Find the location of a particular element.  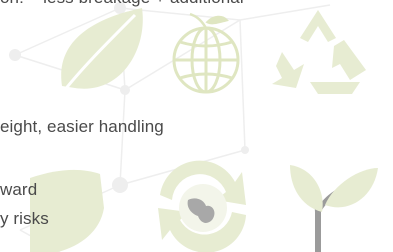

text-line-1: on: – less breakage + additional is located at coordinates (122, 4).